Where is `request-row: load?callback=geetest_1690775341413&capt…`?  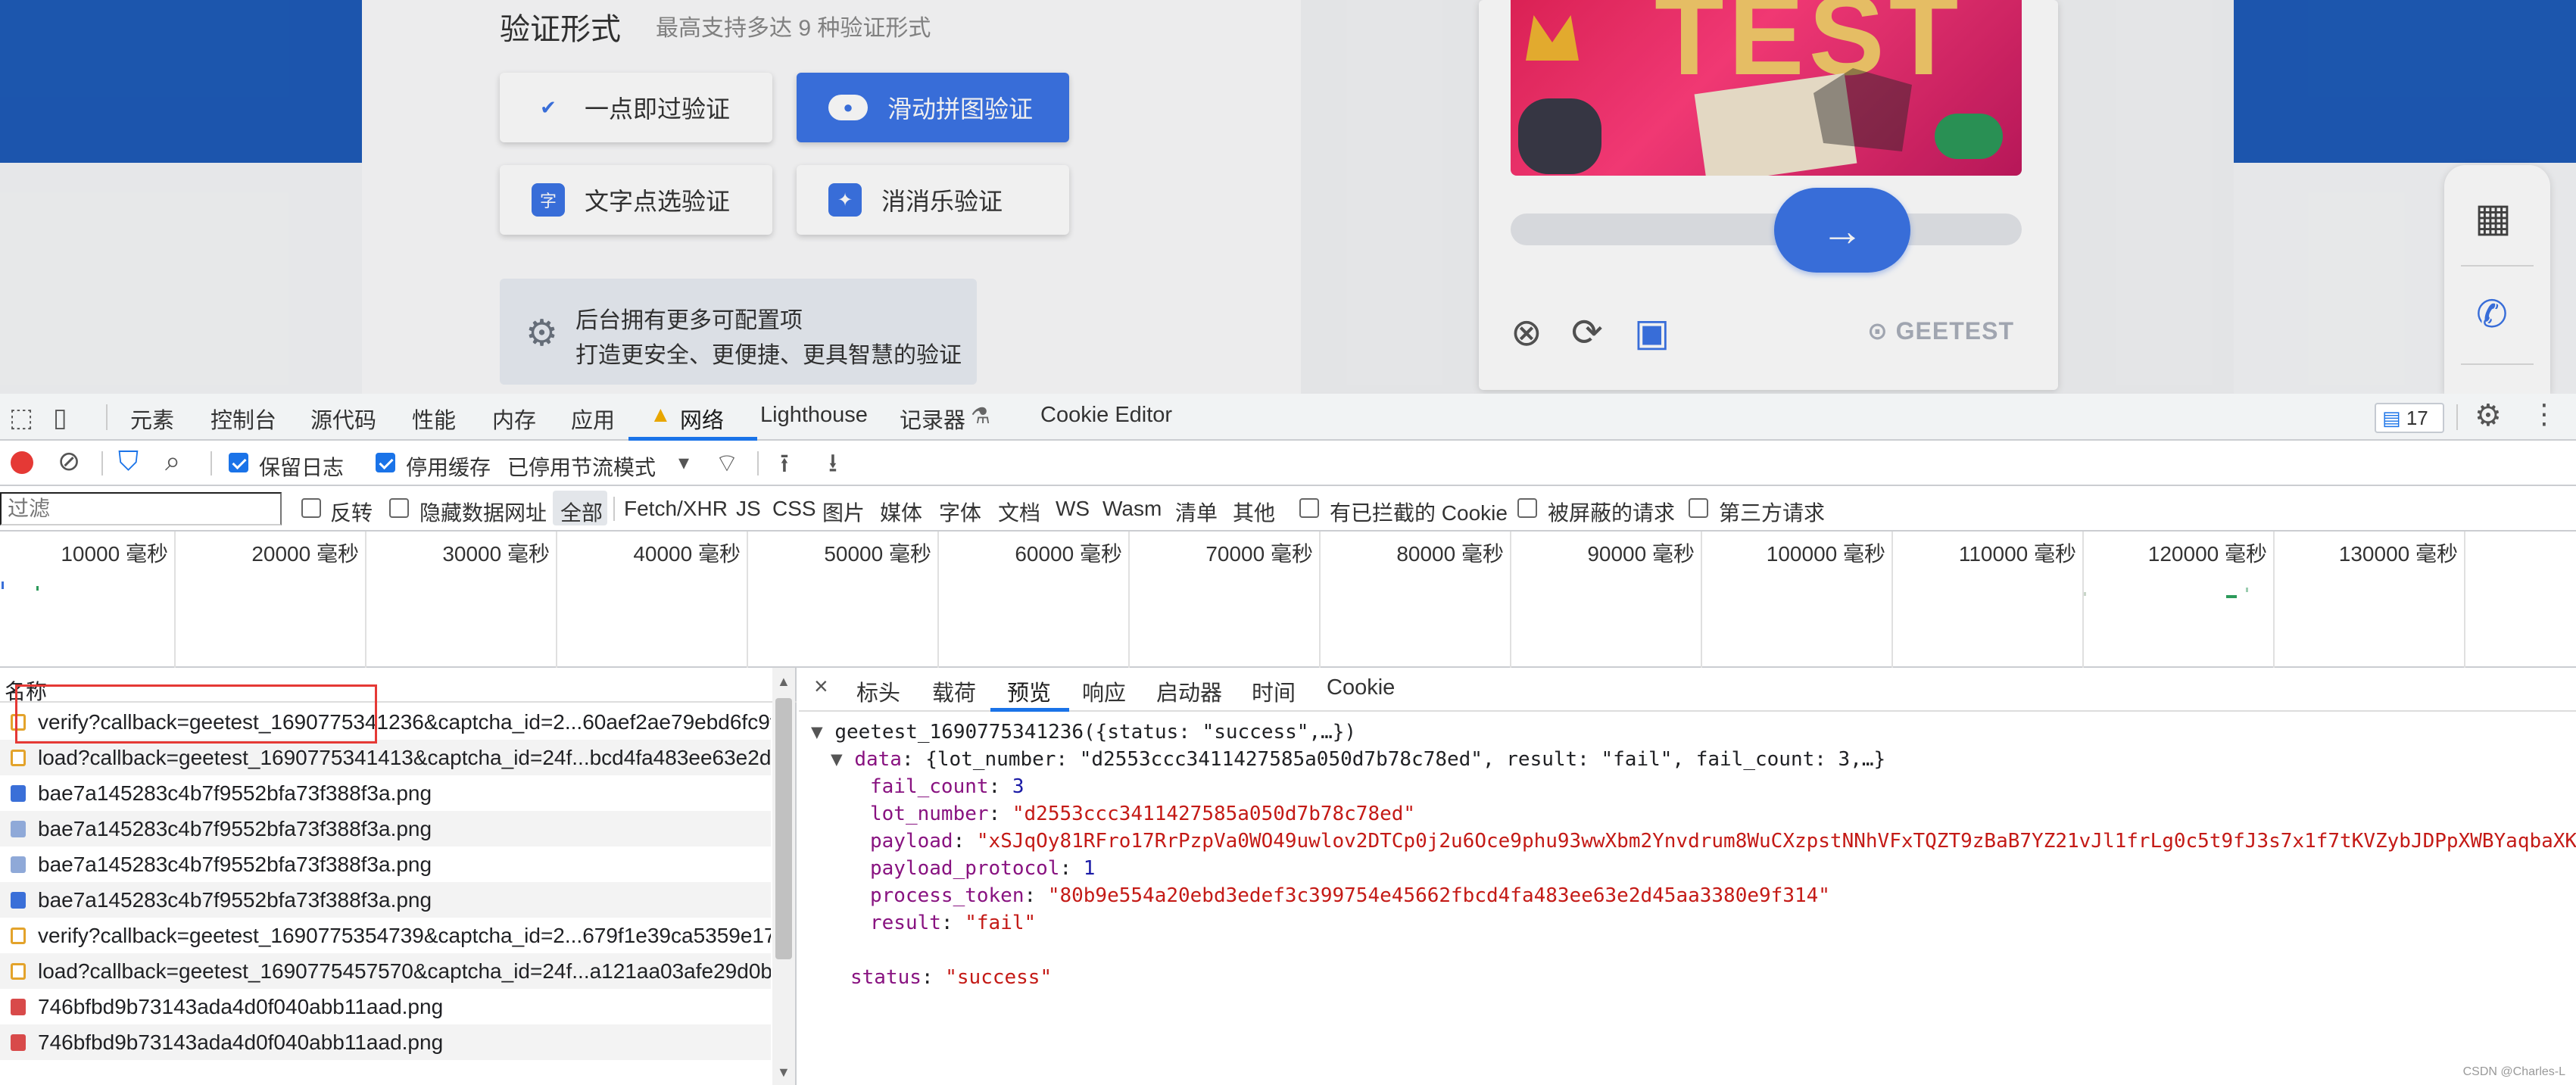
request-row: load?callback=geetest_1690775341413&capt… is located at coordinates (385, 757).